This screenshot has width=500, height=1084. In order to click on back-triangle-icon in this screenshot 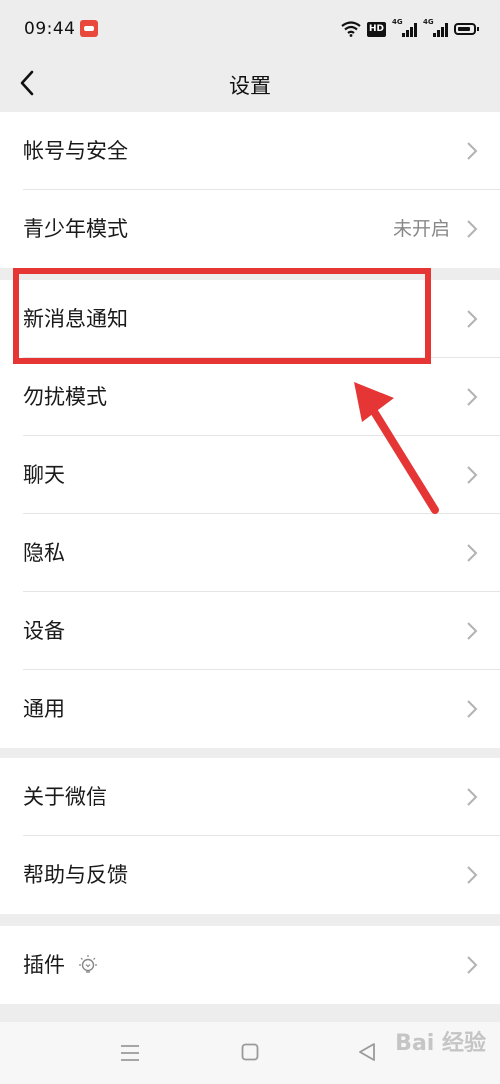, I will do `click(367, 1052)`.